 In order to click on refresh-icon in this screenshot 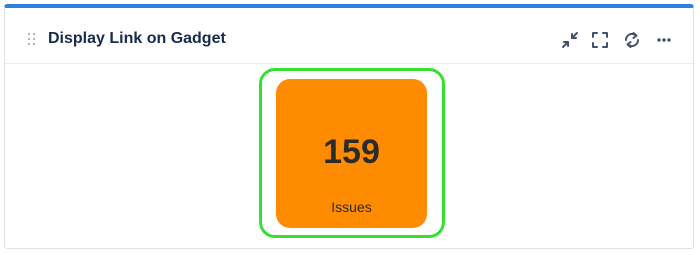, I will do `click(632, 40)`.